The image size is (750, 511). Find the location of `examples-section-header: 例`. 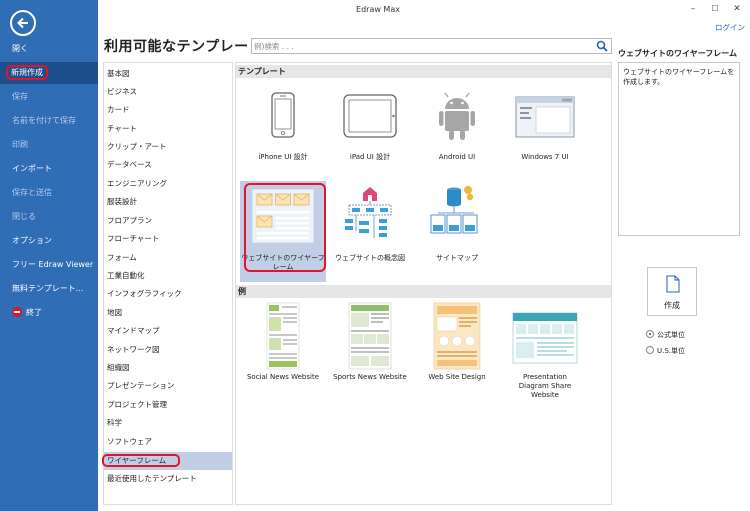

examples-section-header: 例 is located at coordinates (423, 291).